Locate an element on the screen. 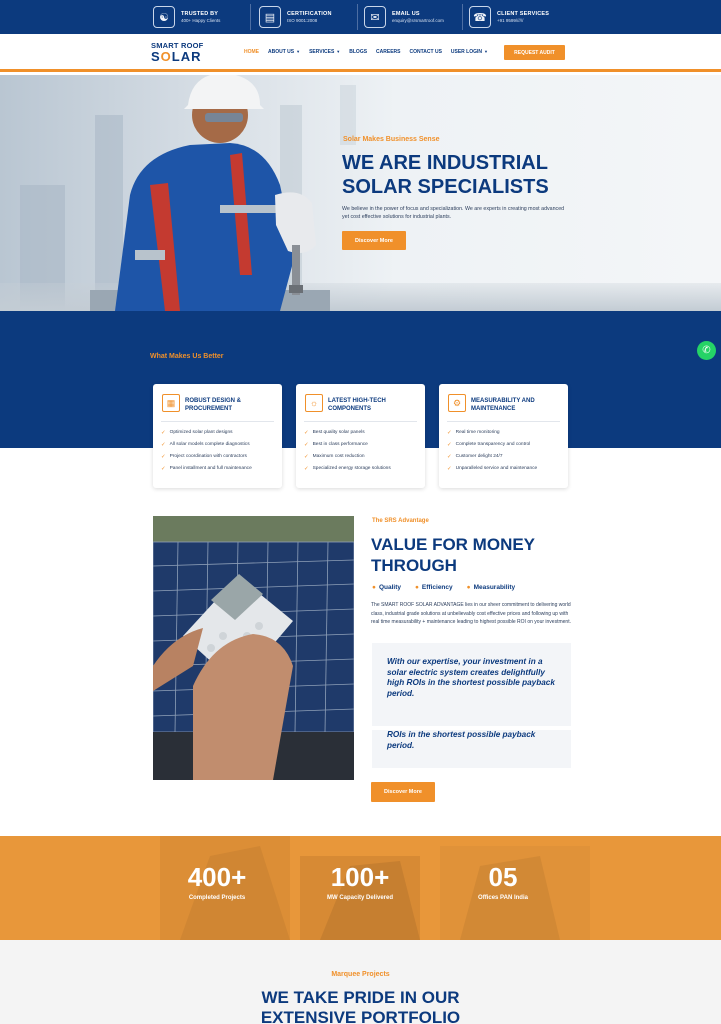 The width and height of the screenshot is (721, 1024). list-item-text: Maximum cost reduction is located at coordinates (338, 456).